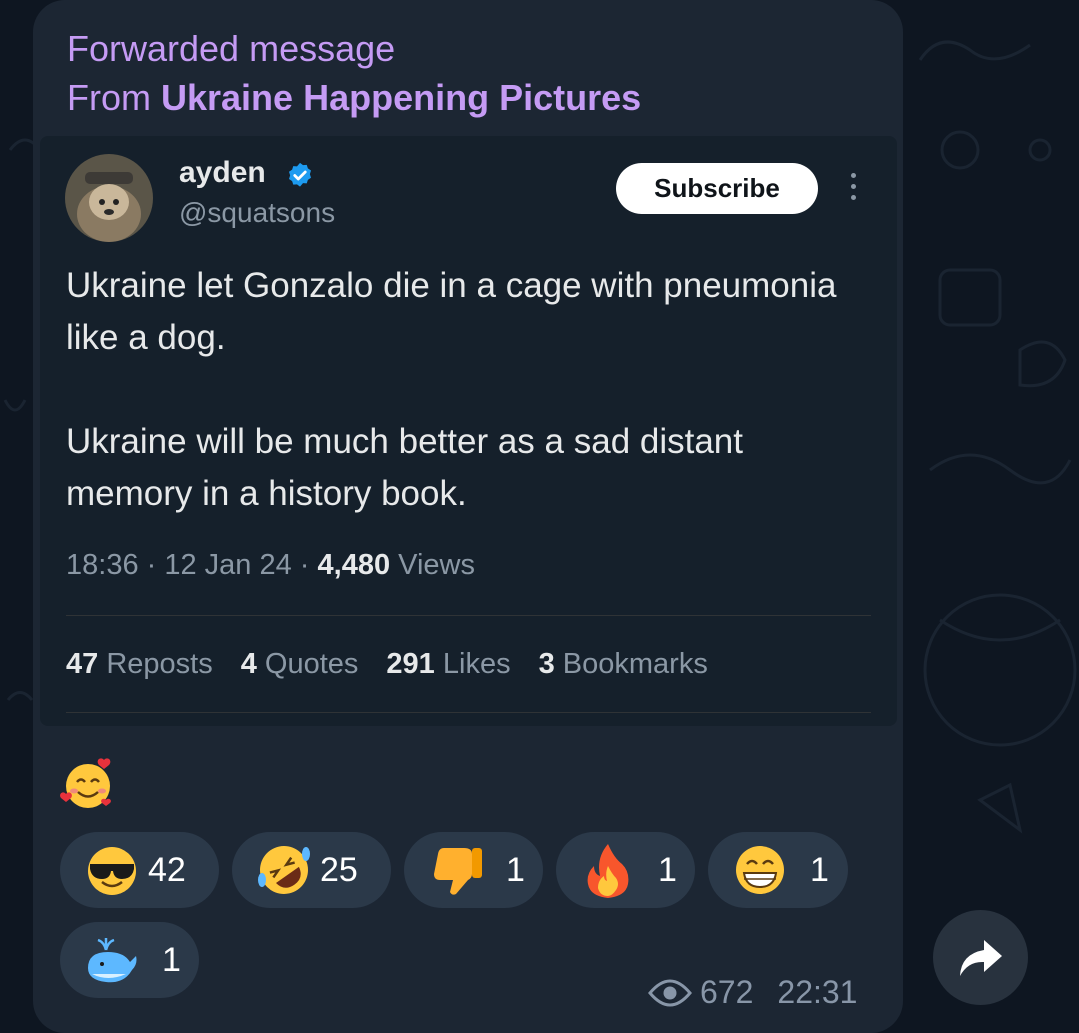 The image size is (1079, 1033). What do you see at coordinates (300, 174) in the screenshot?
I see `verified-badge-icon` at bounding box center [300, 174].